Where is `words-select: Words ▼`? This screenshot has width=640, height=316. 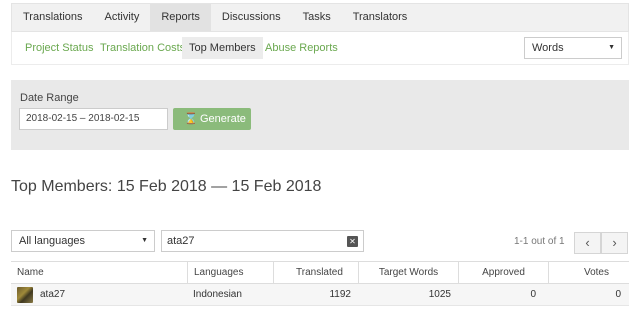
words-select: Words ▼ is located at coordinates (573, 48).